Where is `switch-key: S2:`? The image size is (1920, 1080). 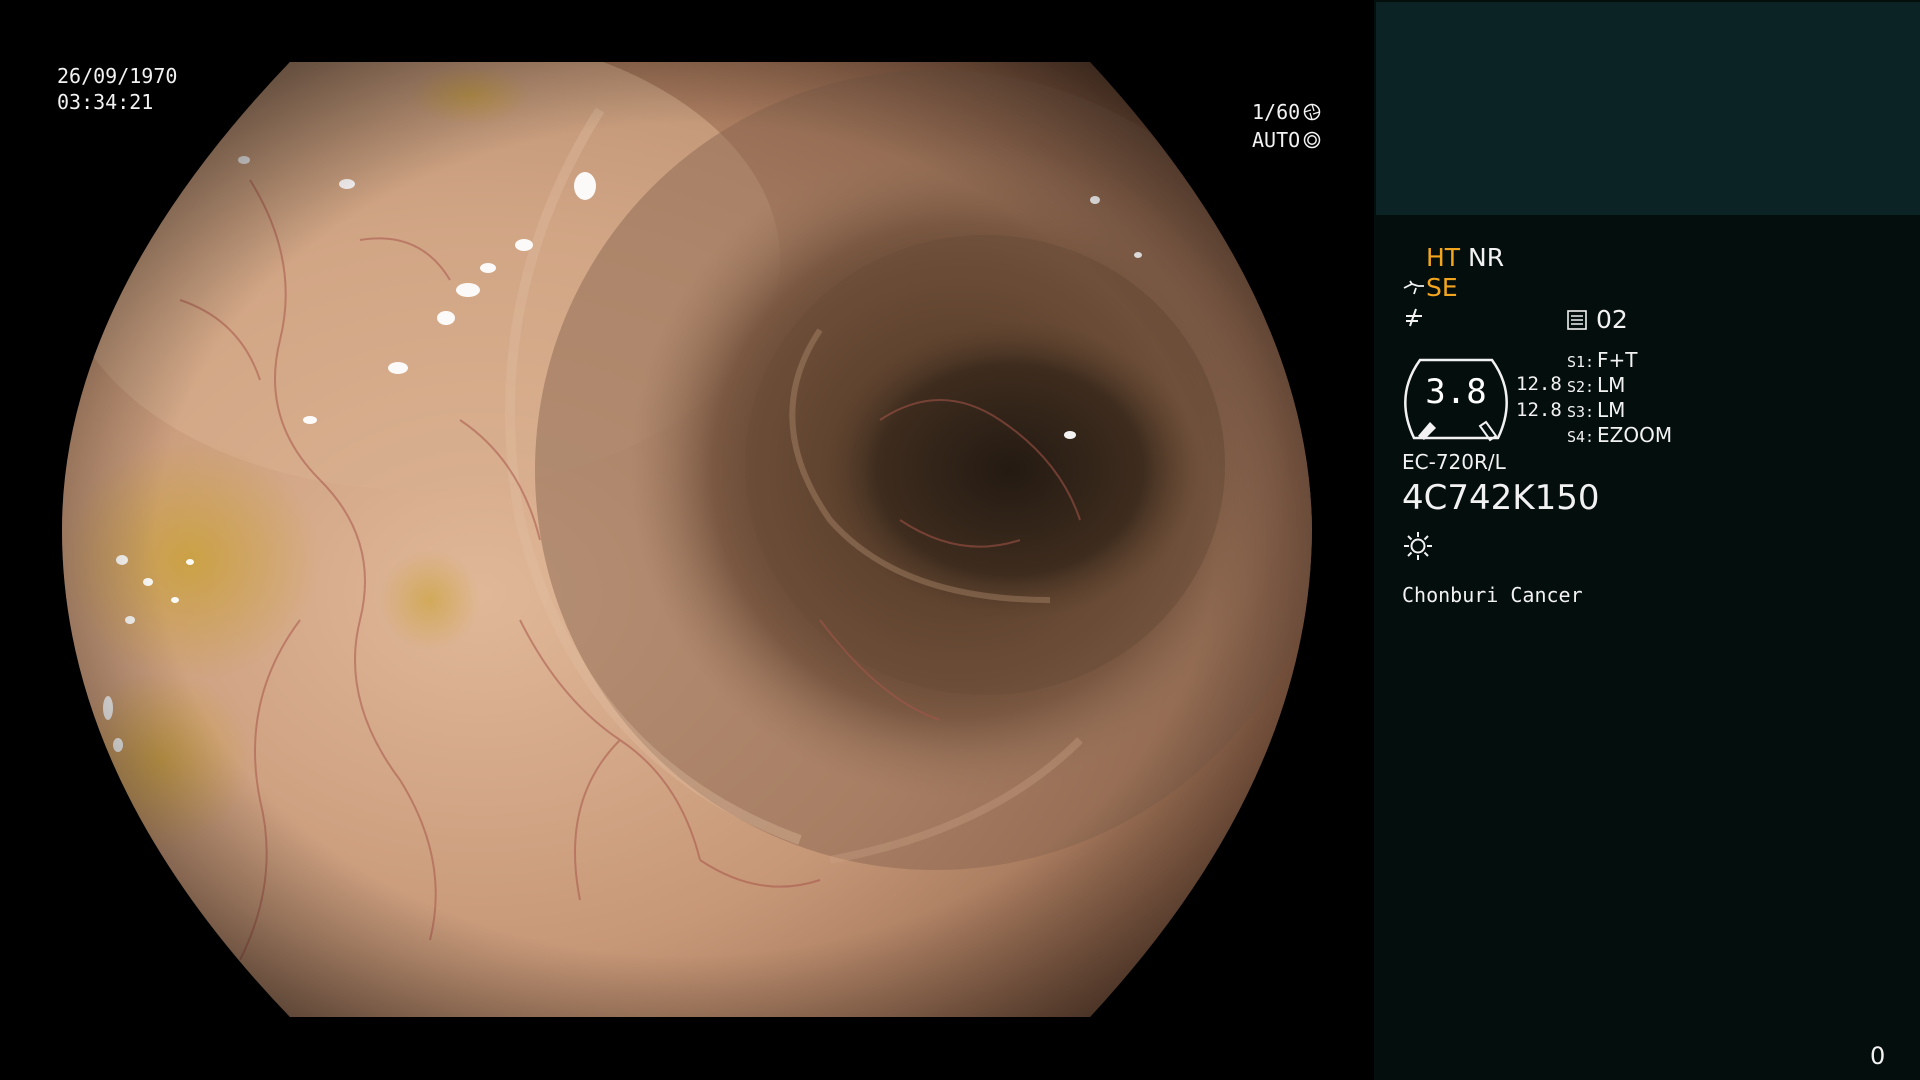 switch-key: S2: is located at coordinates (1581, 387).